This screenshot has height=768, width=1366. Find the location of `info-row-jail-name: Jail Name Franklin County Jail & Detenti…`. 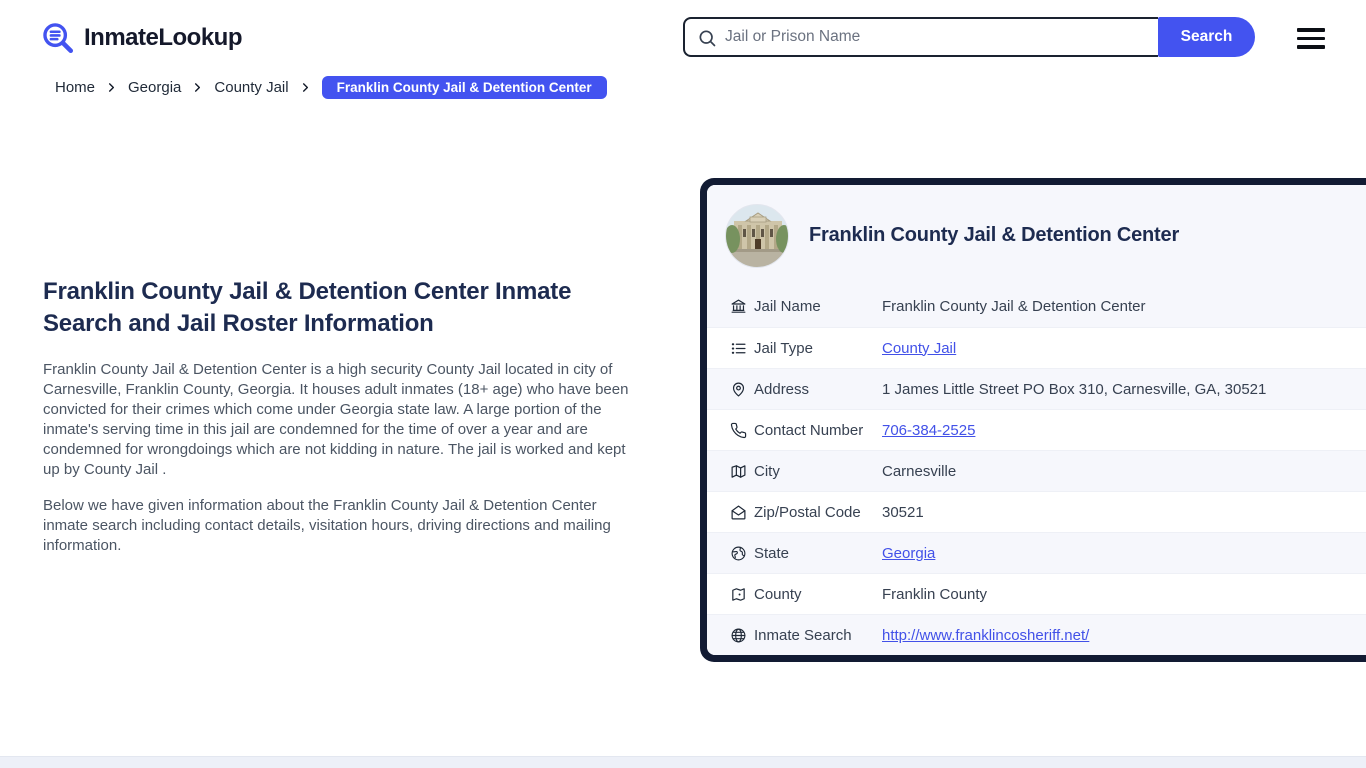

info-row-jail-name: Jail Name Franklin County Jail & Detenti… is located at coordinates (1036, 306).